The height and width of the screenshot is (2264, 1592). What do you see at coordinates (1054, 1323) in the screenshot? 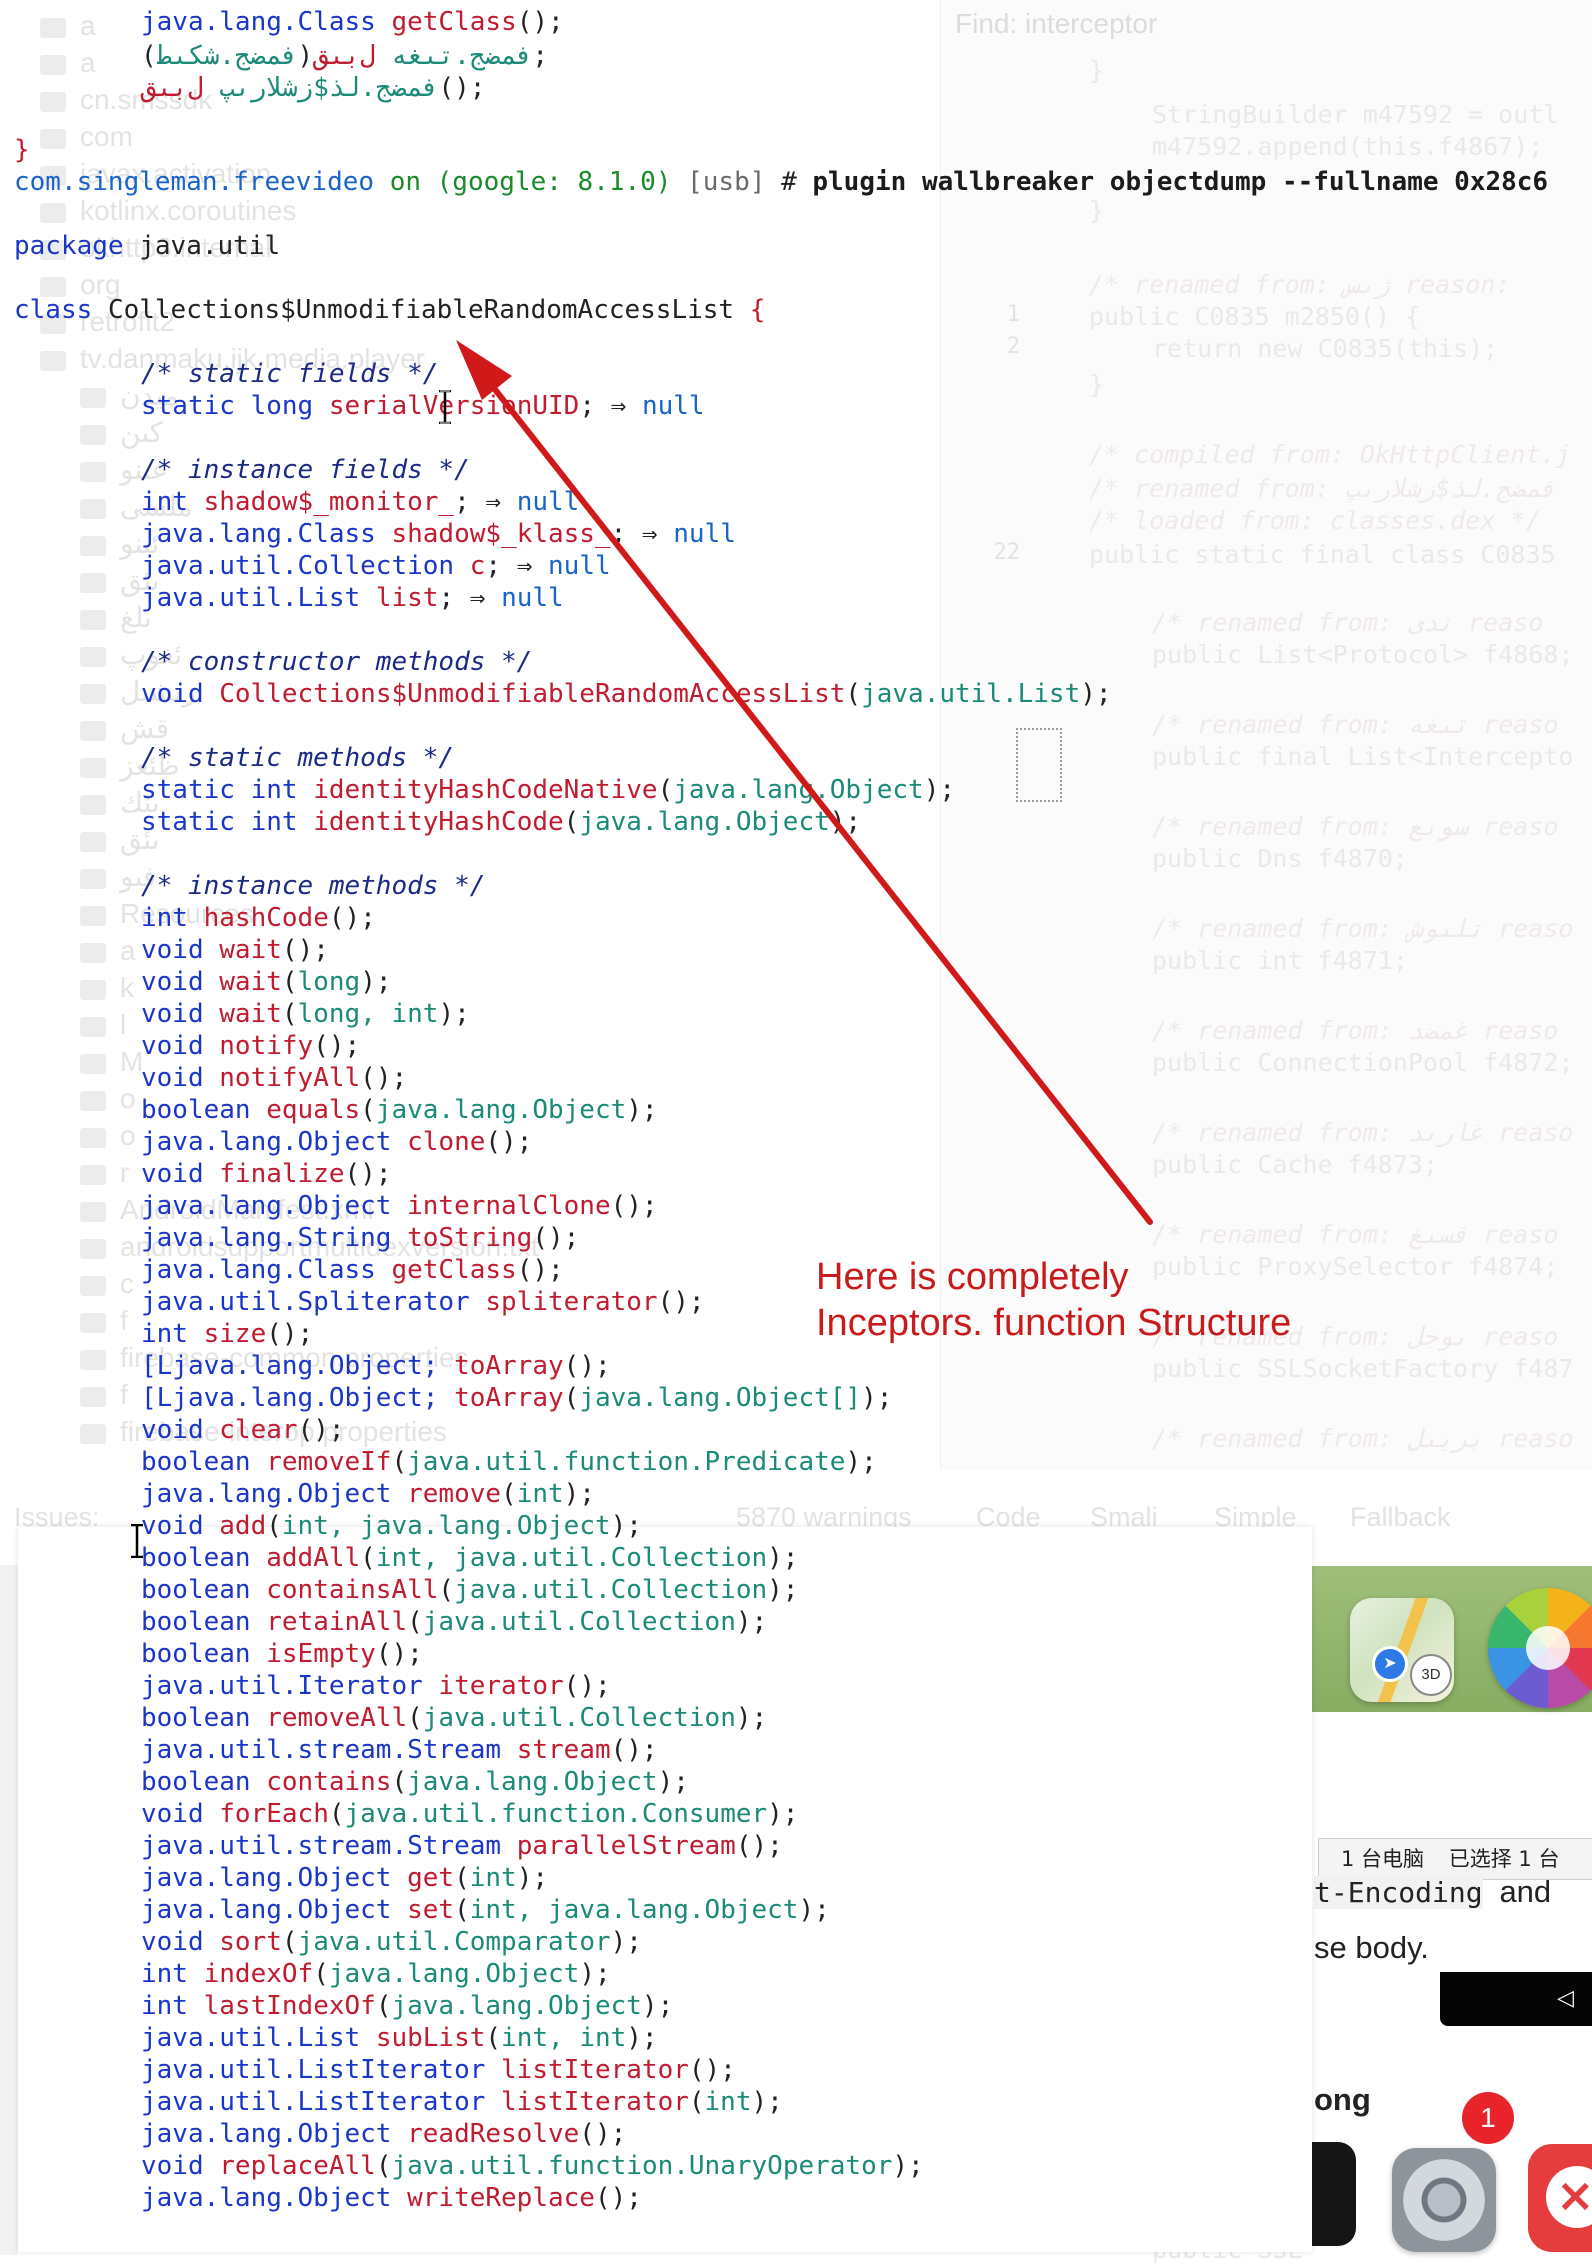
I see `annotation-line-2: Inceptors. function Structure` at bounding box center [1054, 1323].